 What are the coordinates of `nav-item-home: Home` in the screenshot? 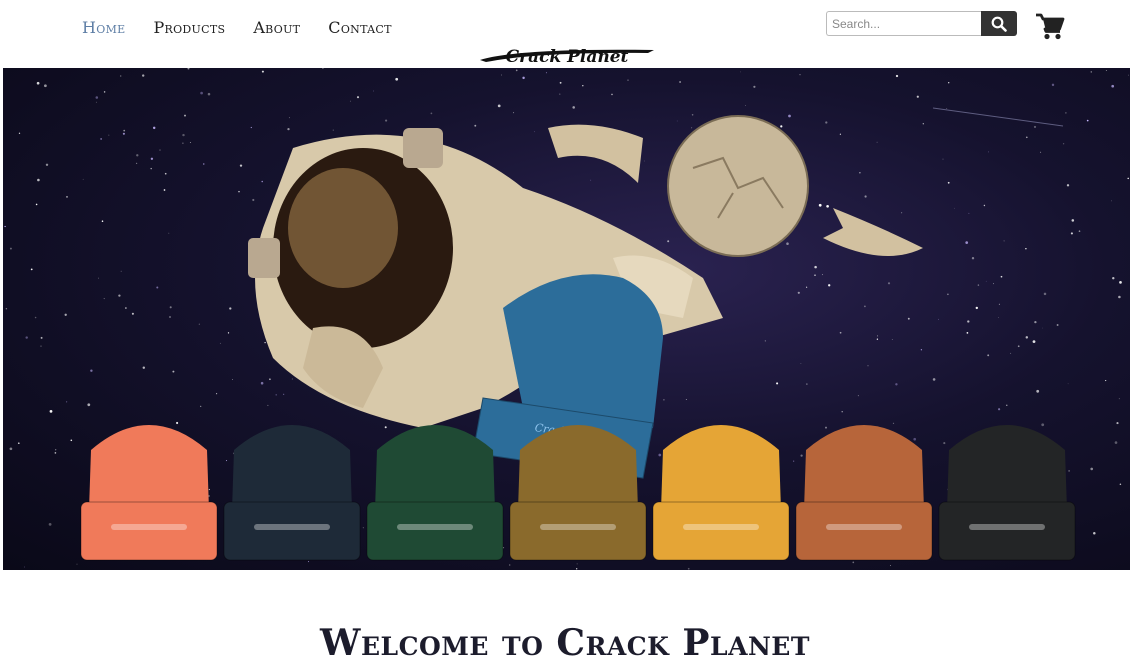 It's located at (103, 27).